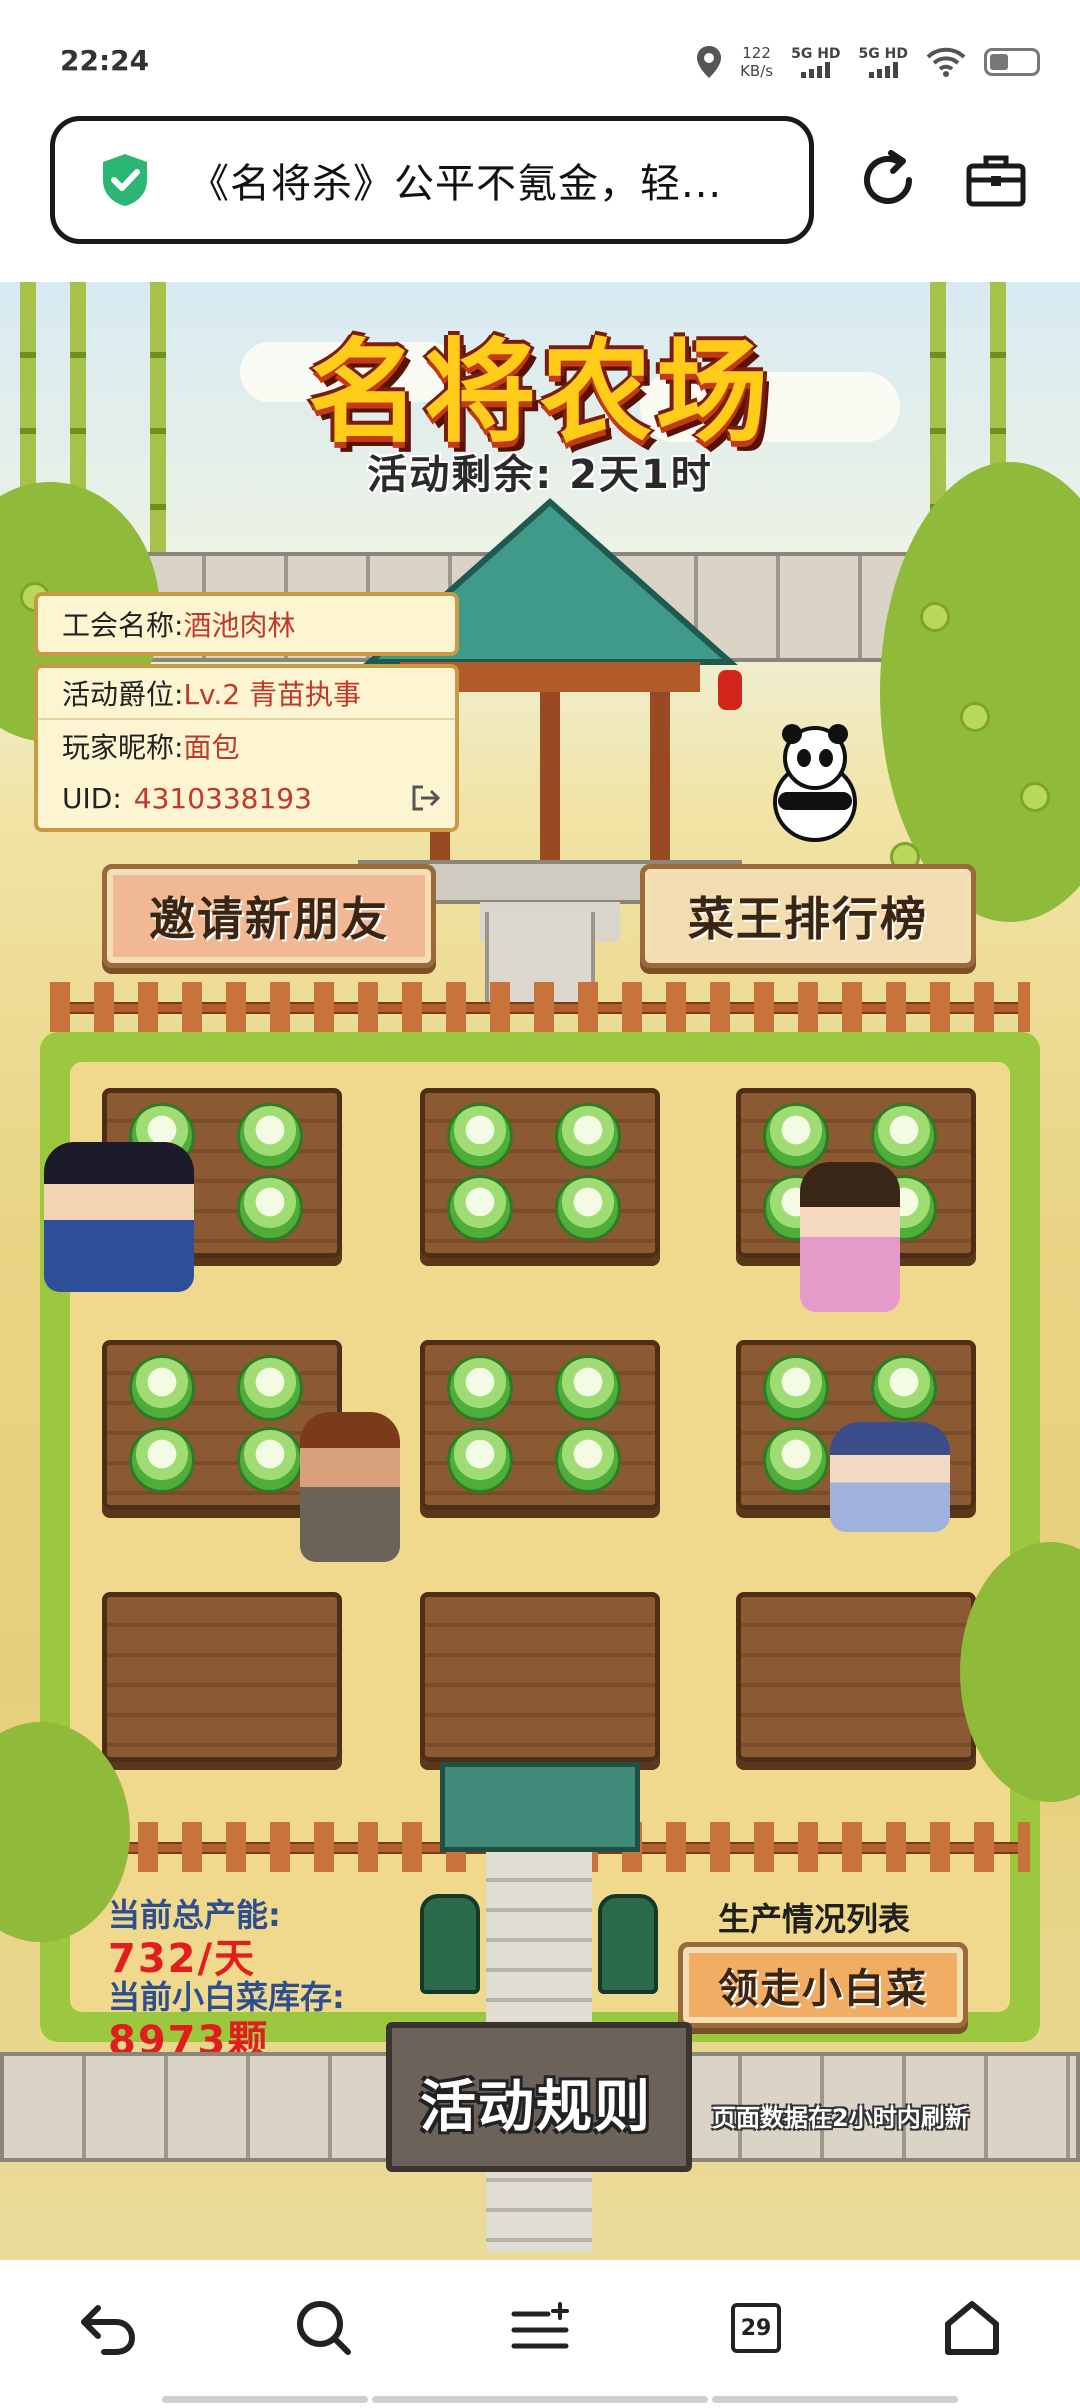 This screenshot has width=1080, height=2408. I want to click on reload-button, so click(888, 180).